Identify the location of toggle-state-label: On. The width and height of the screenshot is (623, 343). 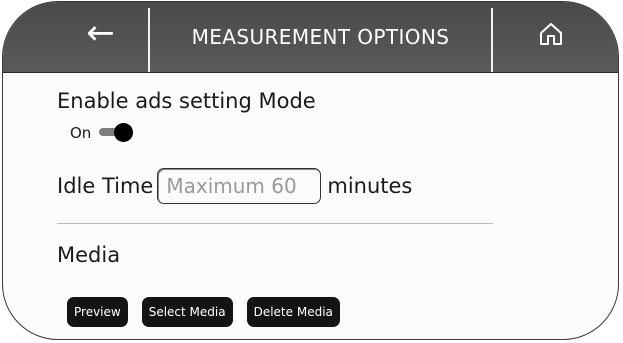
(81, 133).